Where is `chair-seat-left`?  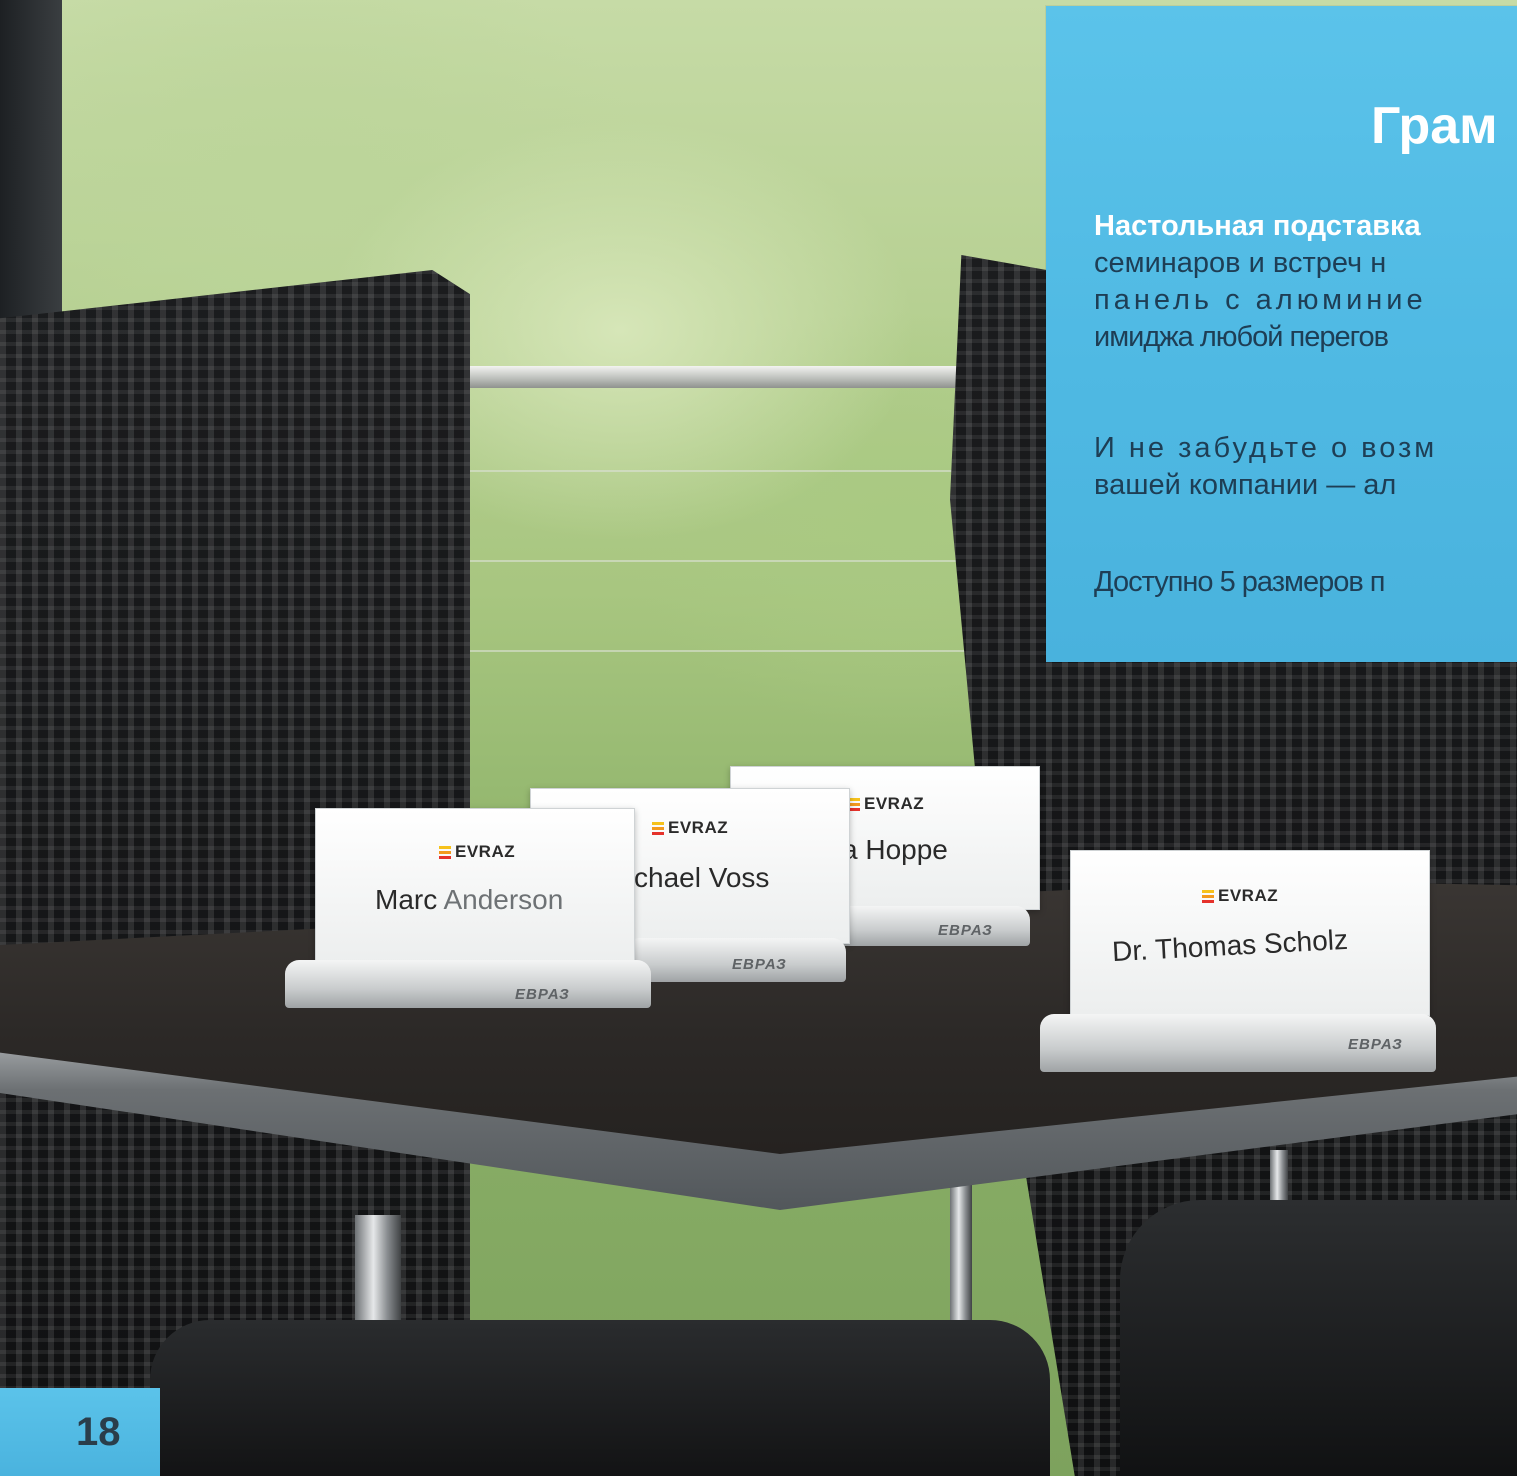 chair-seat-left is located at coordinates (600, 1398).